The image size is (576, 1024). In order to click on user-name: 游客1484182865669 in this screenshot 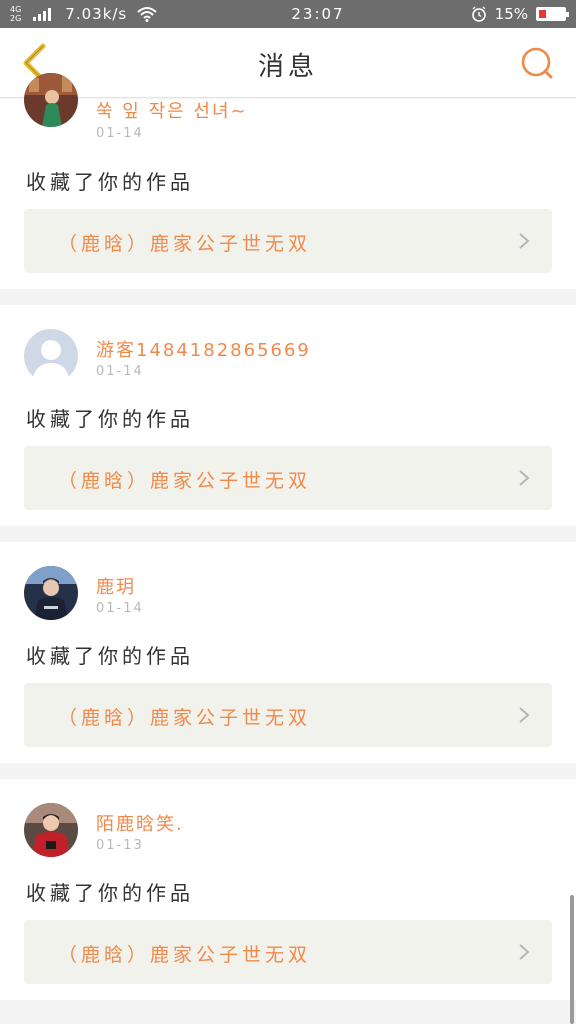, I will do `click(203, 349)`.